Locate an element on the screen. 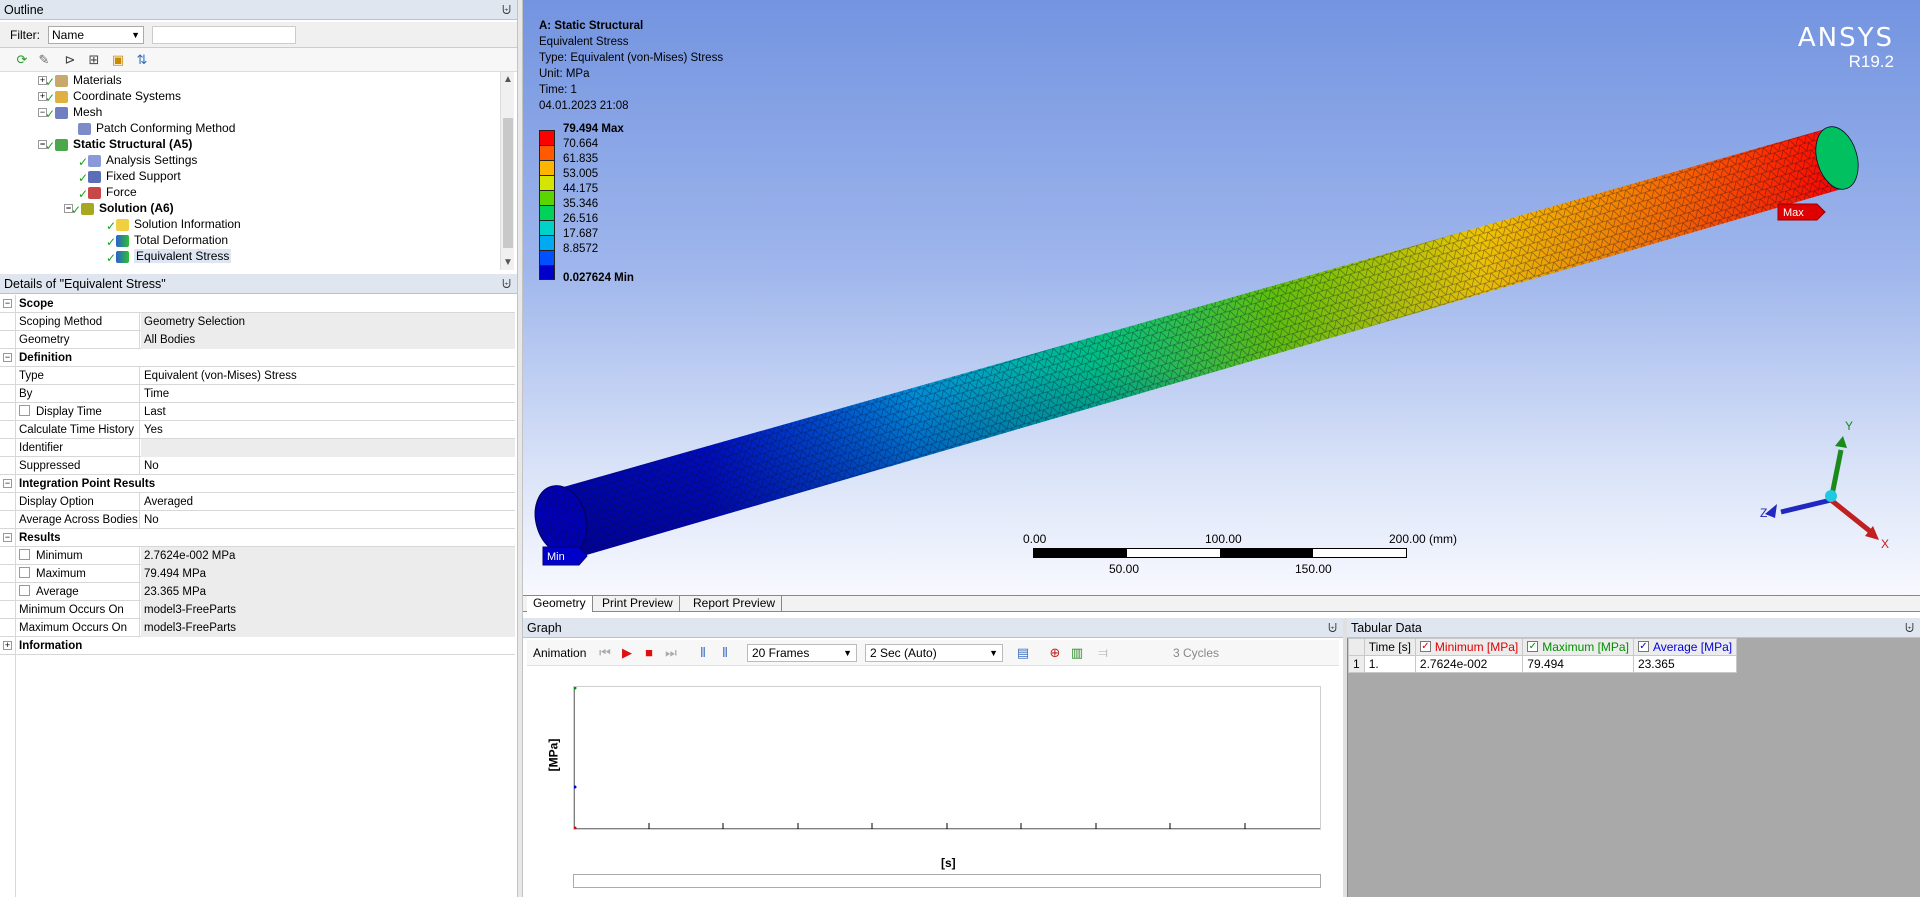  table-cell: 1. is located at coordinates (1389, 664).